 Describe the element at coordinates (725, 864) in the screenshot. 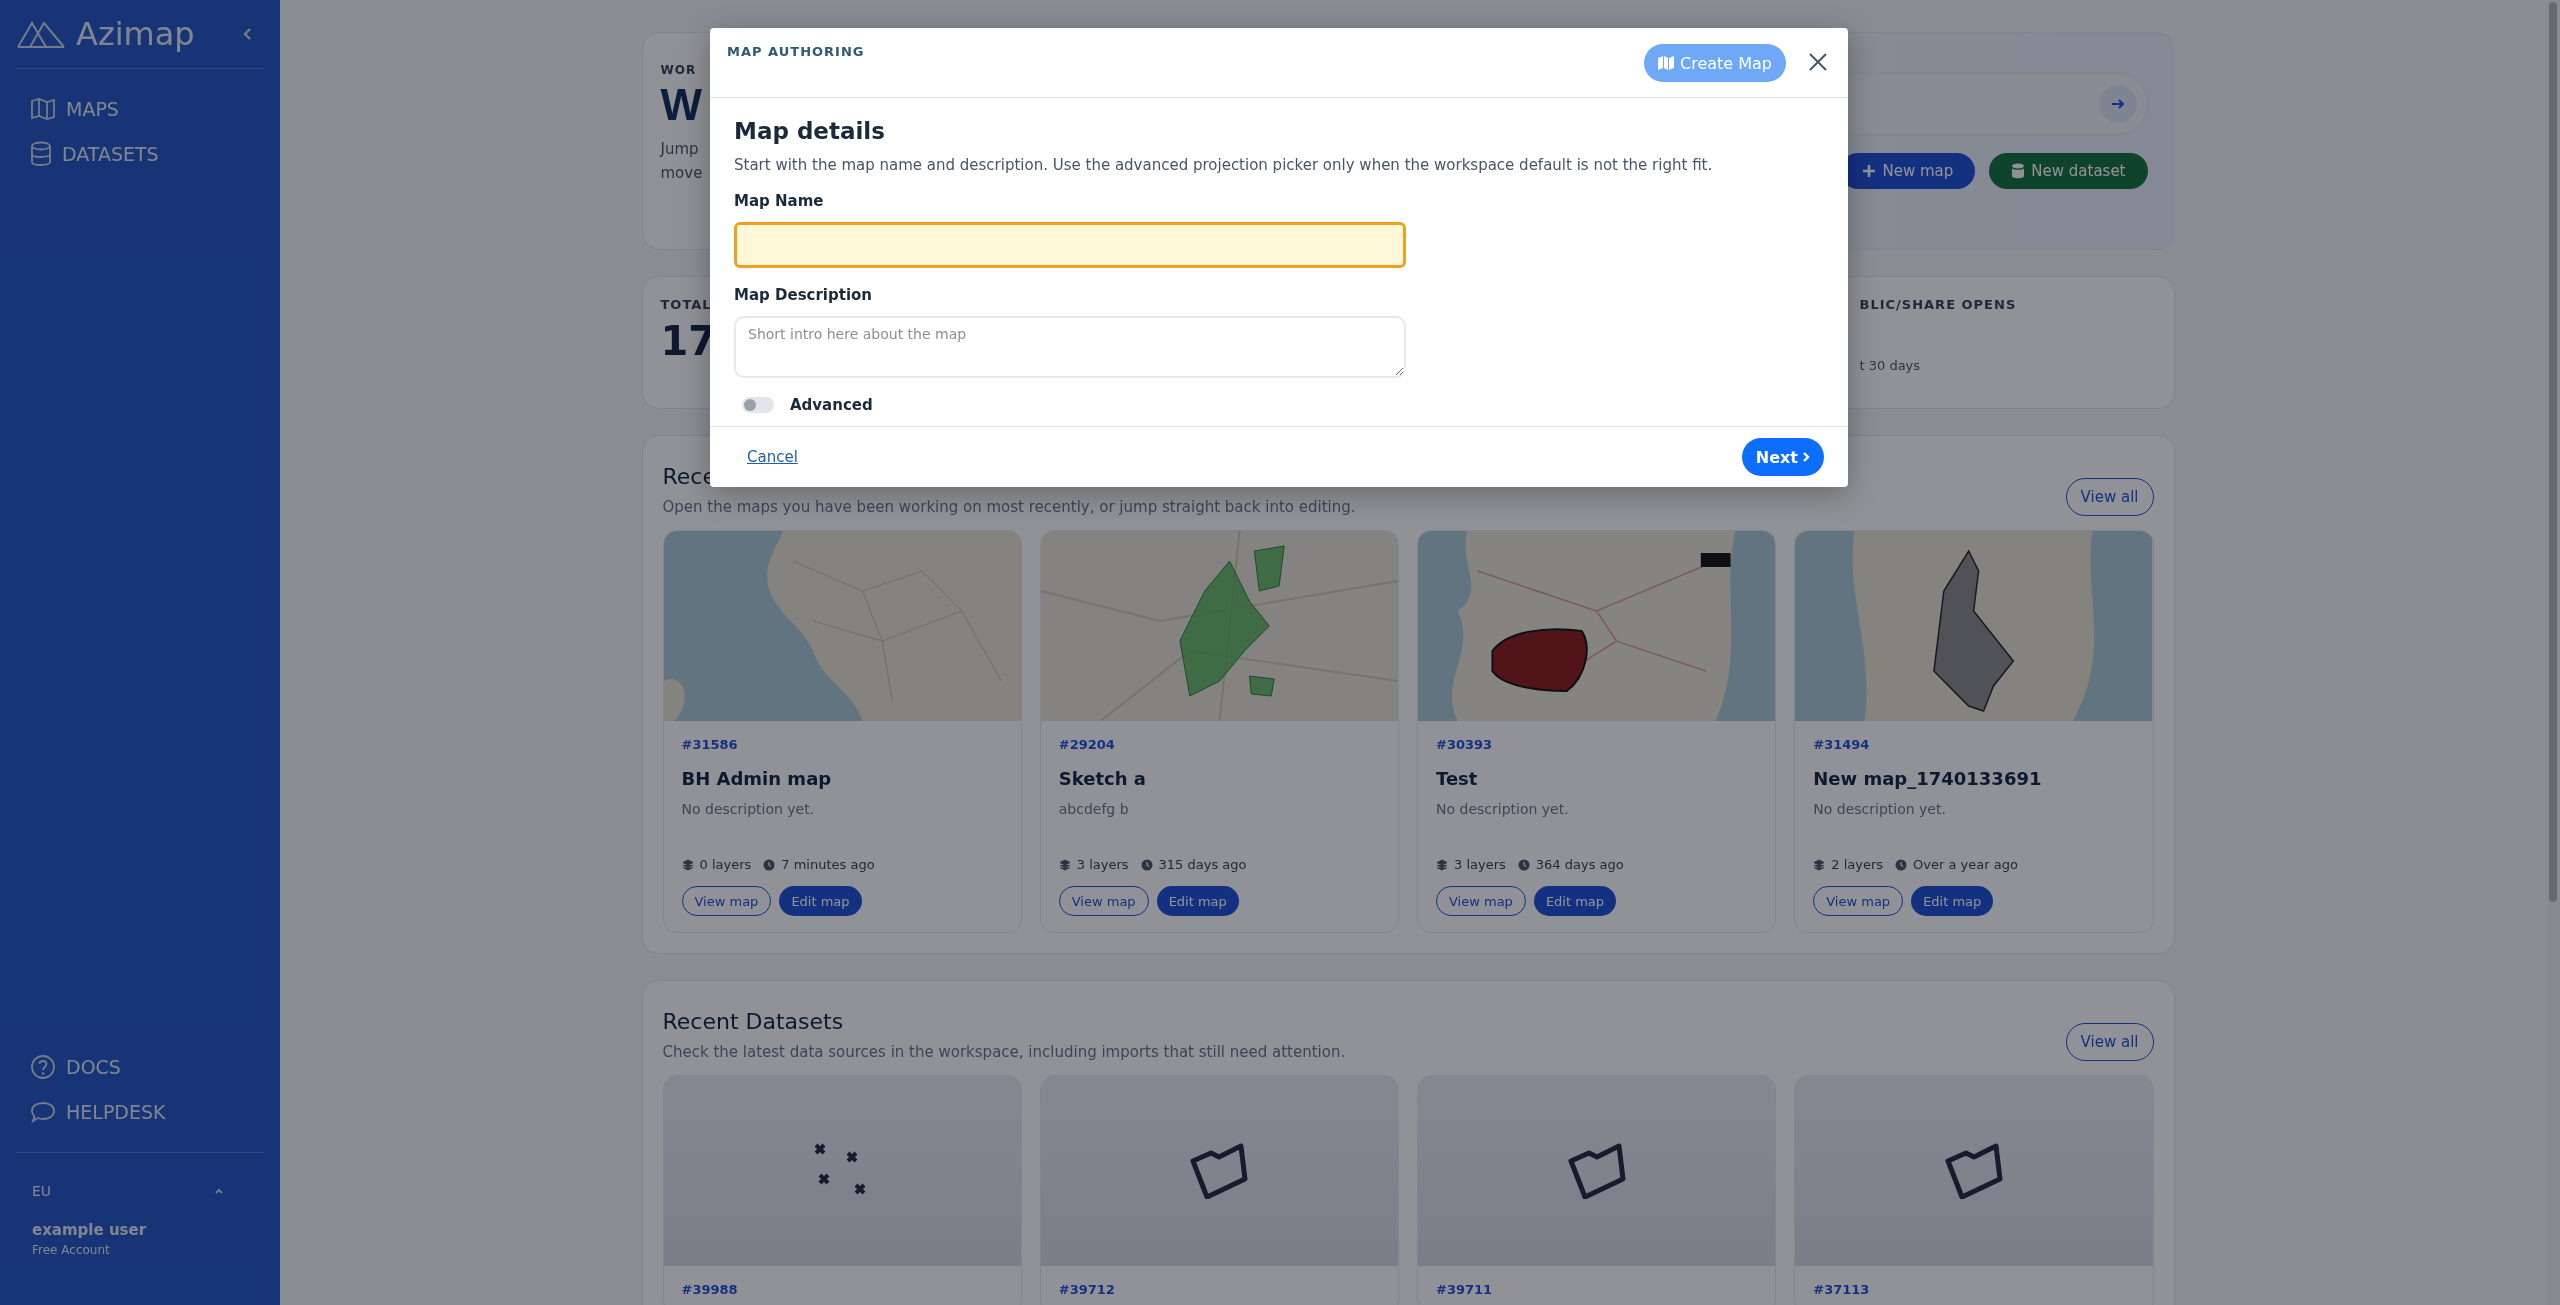

I see `layer-count: 0 layers` at that location.